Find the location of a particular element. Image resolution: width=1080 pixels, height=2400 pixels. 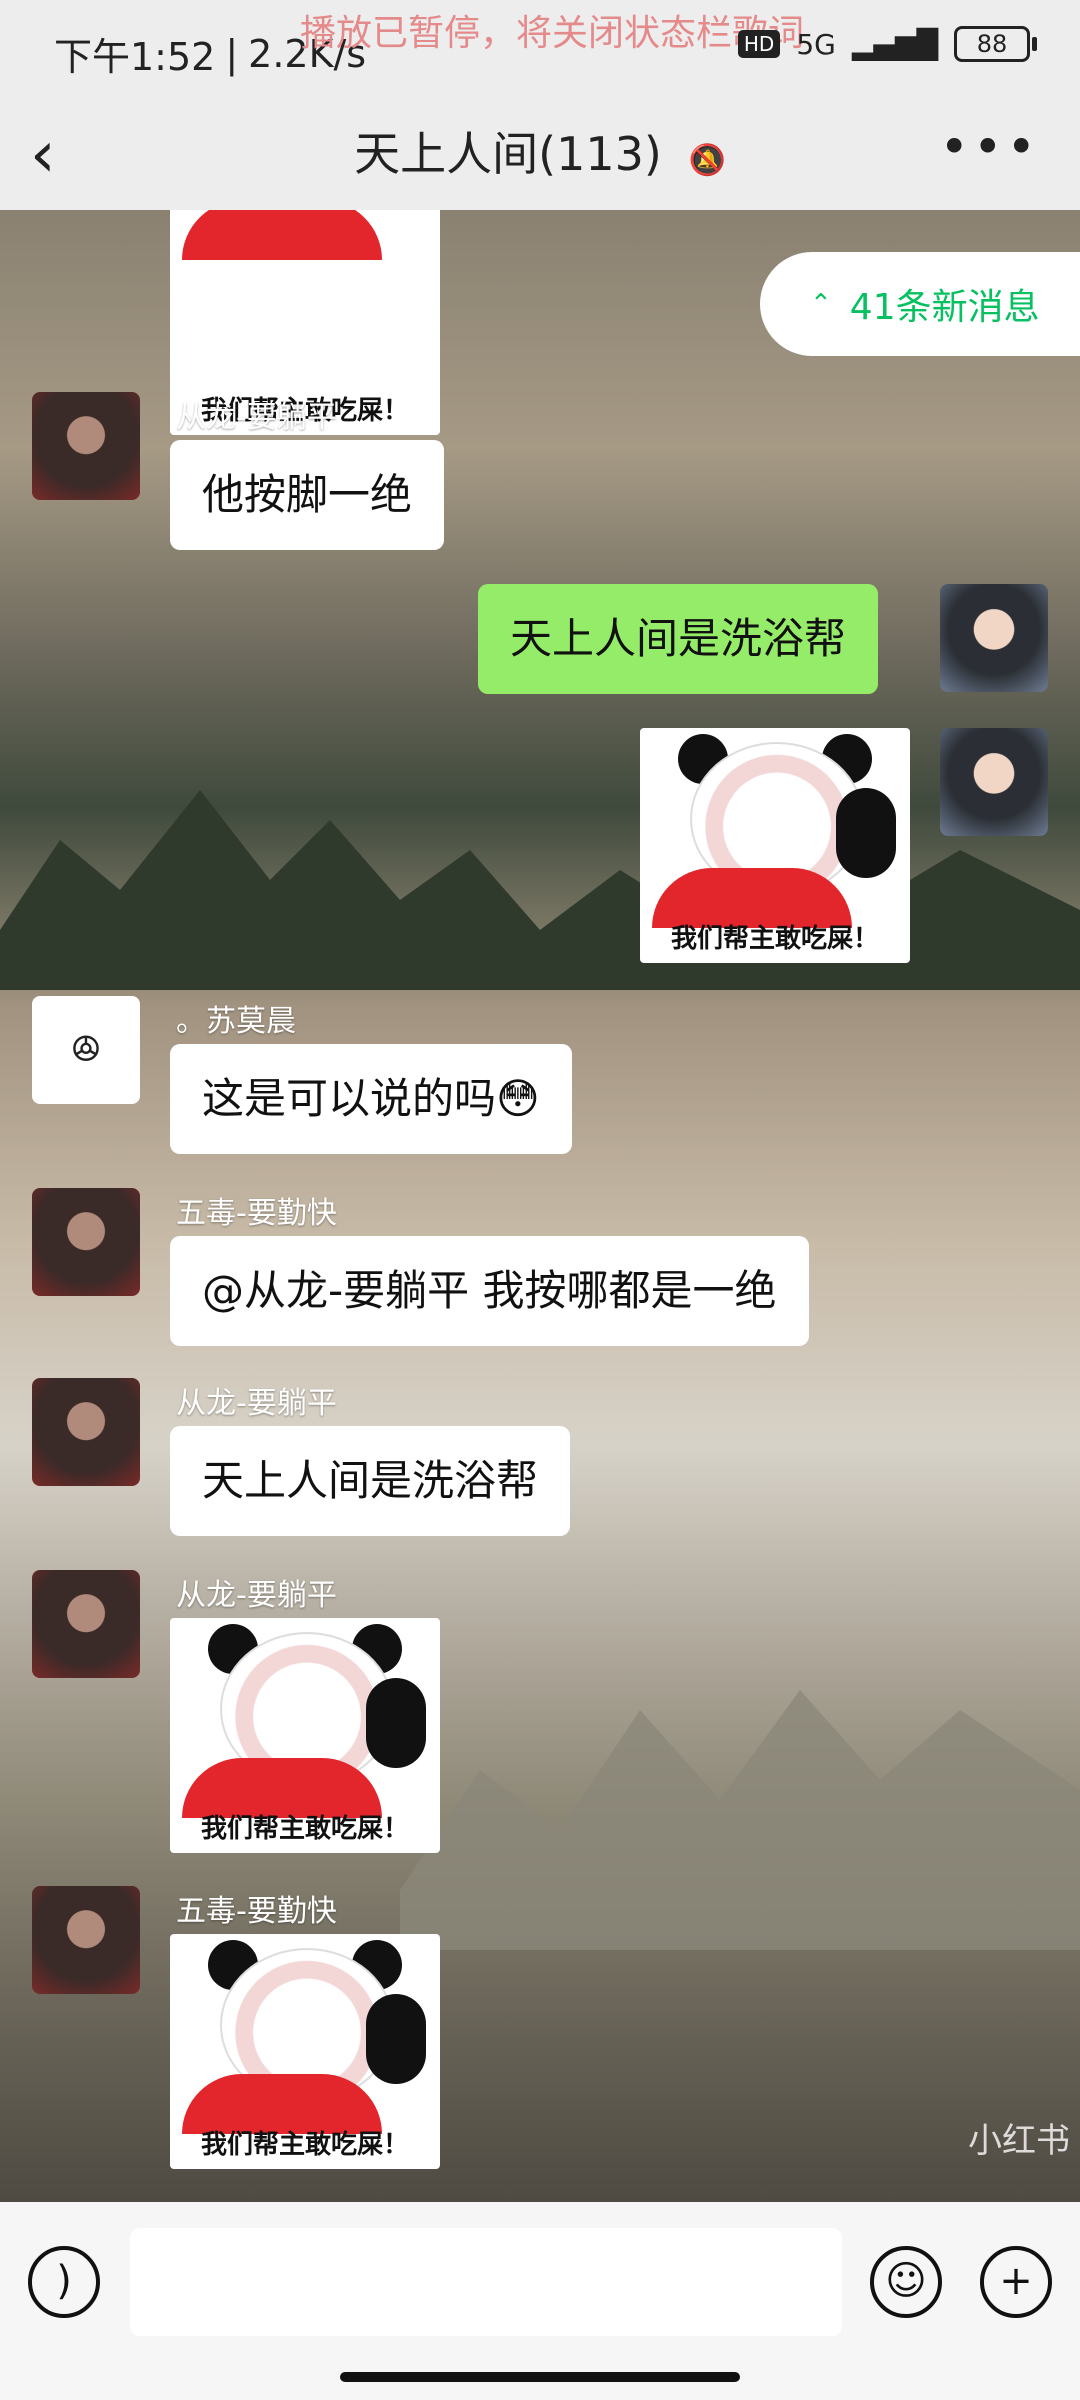

new-messages-button: ⌃ 41条新消息 is located at coordinates (920, 304).